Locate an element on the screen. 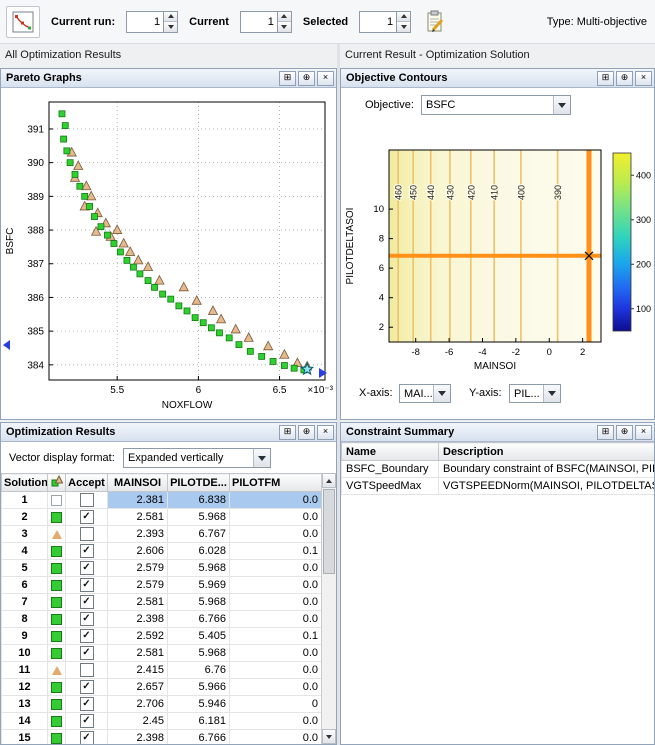  objective-select: BSFC is located at coordinates (496, 105).